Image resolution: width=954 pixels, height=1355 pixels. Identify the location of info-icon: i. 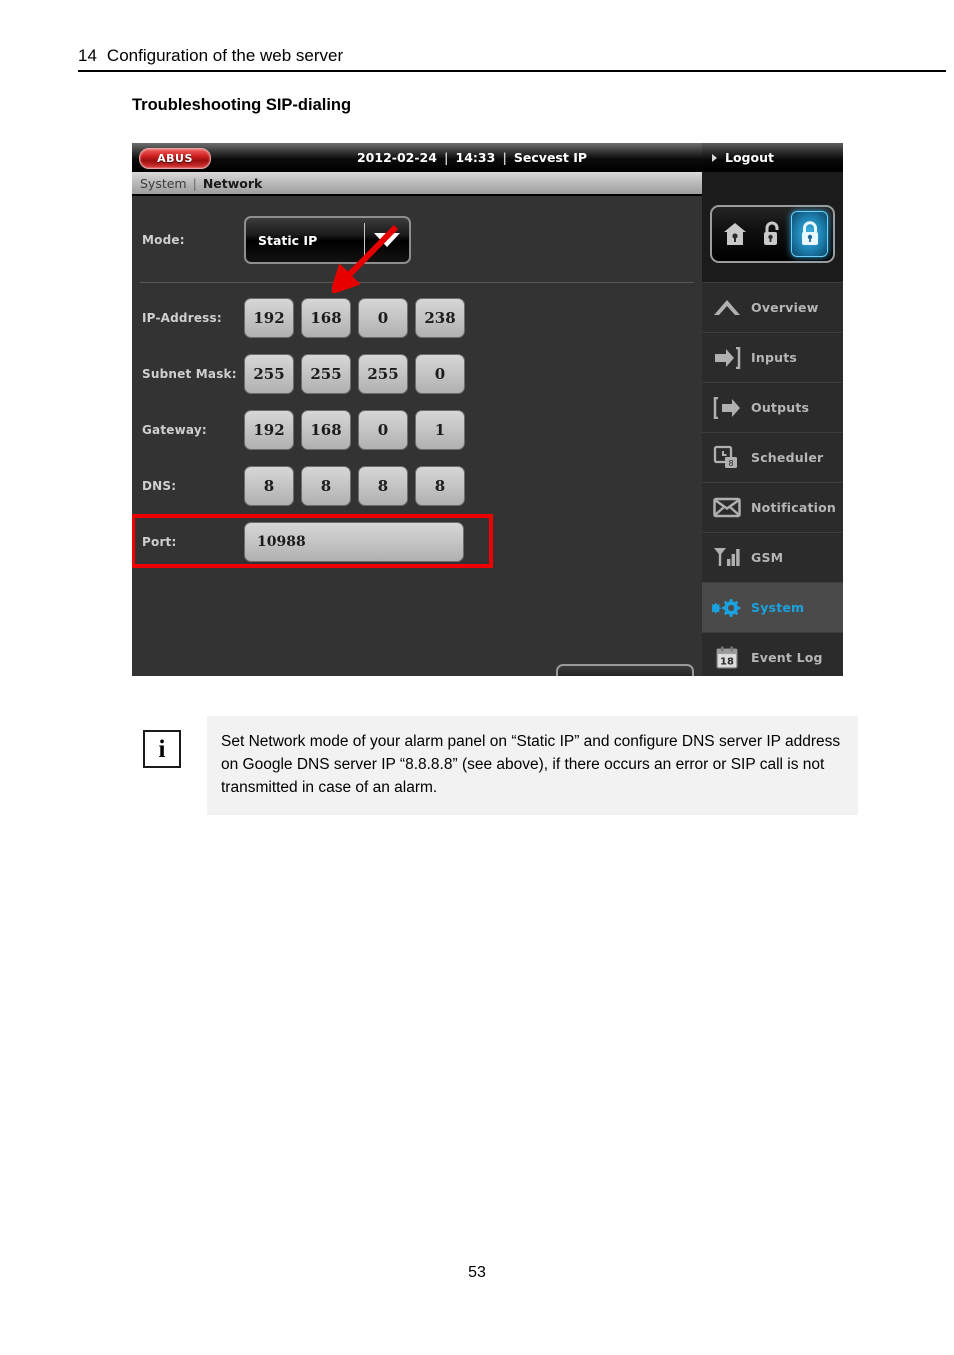
(162, 749).